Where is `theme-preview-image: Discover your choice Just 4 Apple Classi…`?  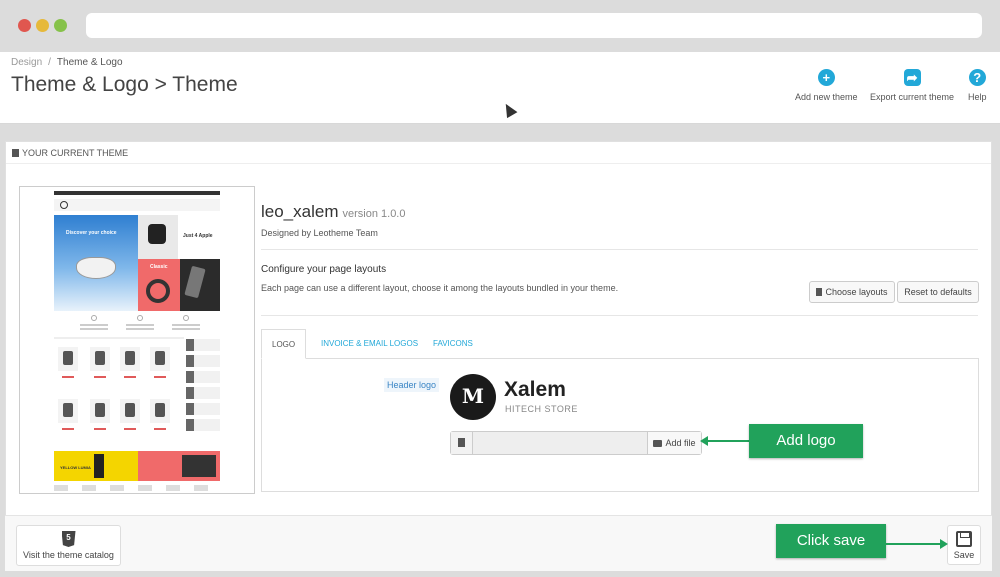
theme-preview-image: Discover your choice Just 4 Apple Classi… is located at coordinates (137, 340).